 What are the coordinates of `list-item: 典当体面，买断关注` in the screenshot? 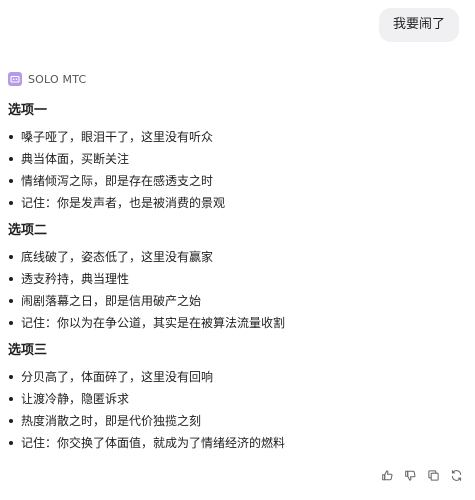 It's located at (235, 159).